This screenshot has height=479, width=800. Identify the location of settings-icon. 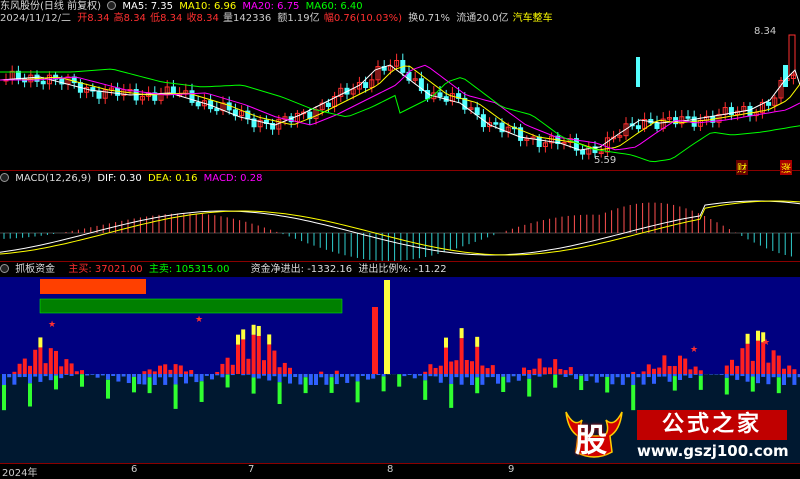
(111, 5).